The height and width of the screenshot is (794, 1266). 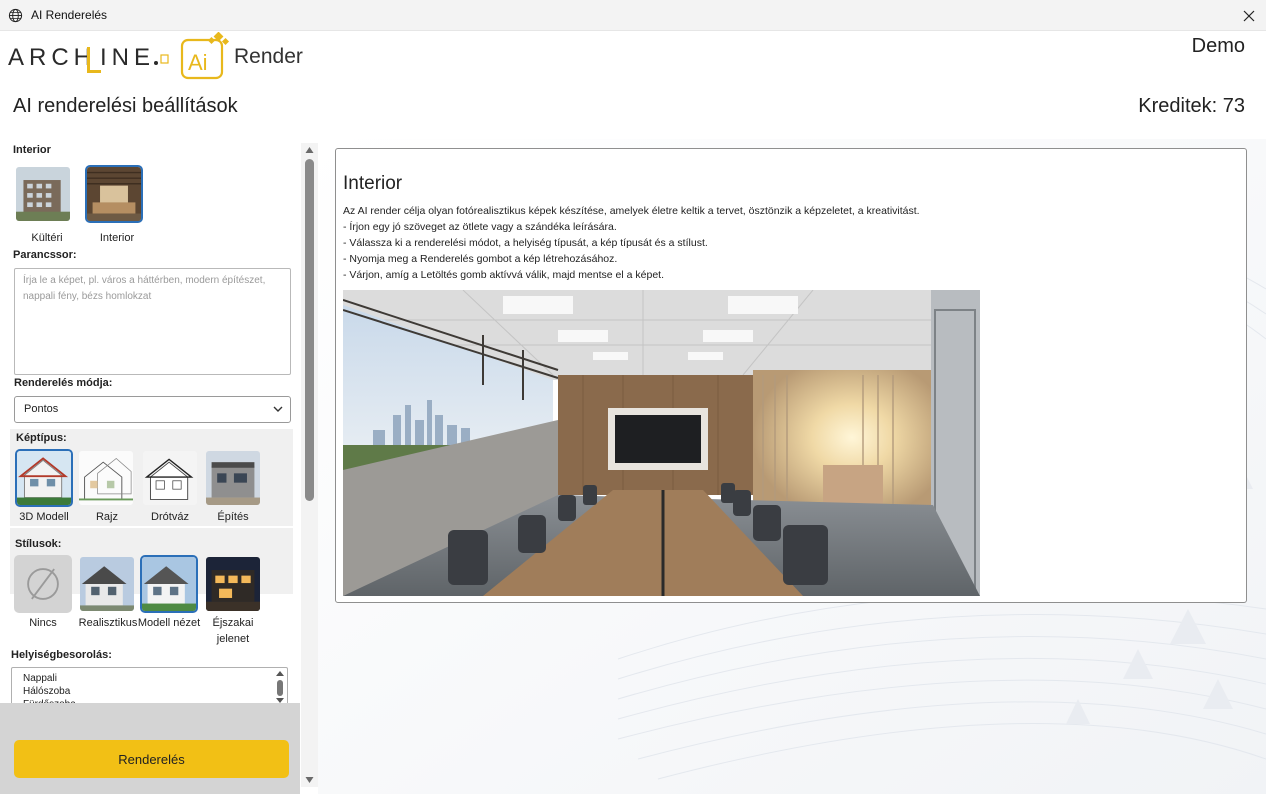 I want to click on style-model-view, so click(x=169, y=584).